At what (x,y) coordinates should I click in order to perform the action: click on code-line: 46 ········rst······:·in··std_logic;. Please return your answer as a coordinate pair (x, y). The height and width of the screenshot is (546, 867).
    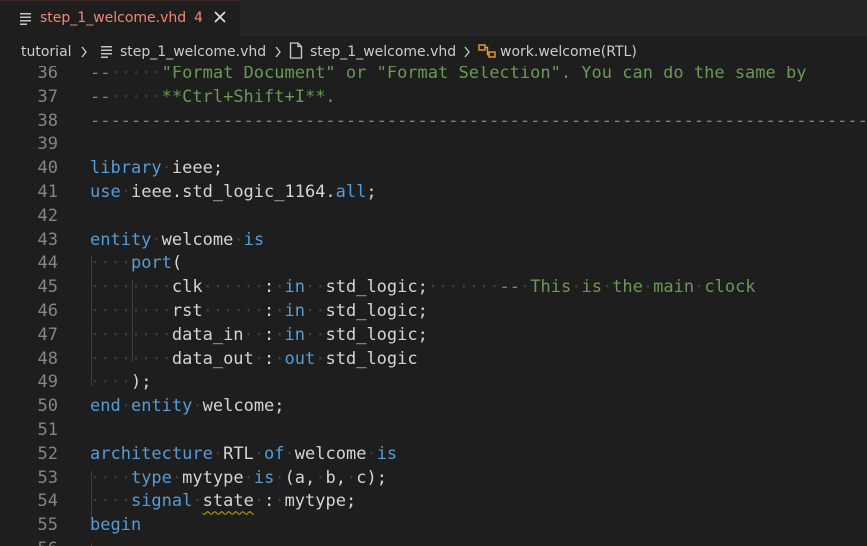
    Looking at the image, I should click on (433, 312).